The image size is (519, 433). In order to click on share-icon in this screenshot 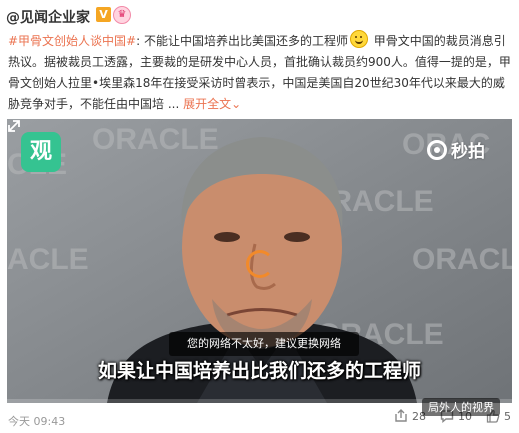, I will do `click(401, 415)`.